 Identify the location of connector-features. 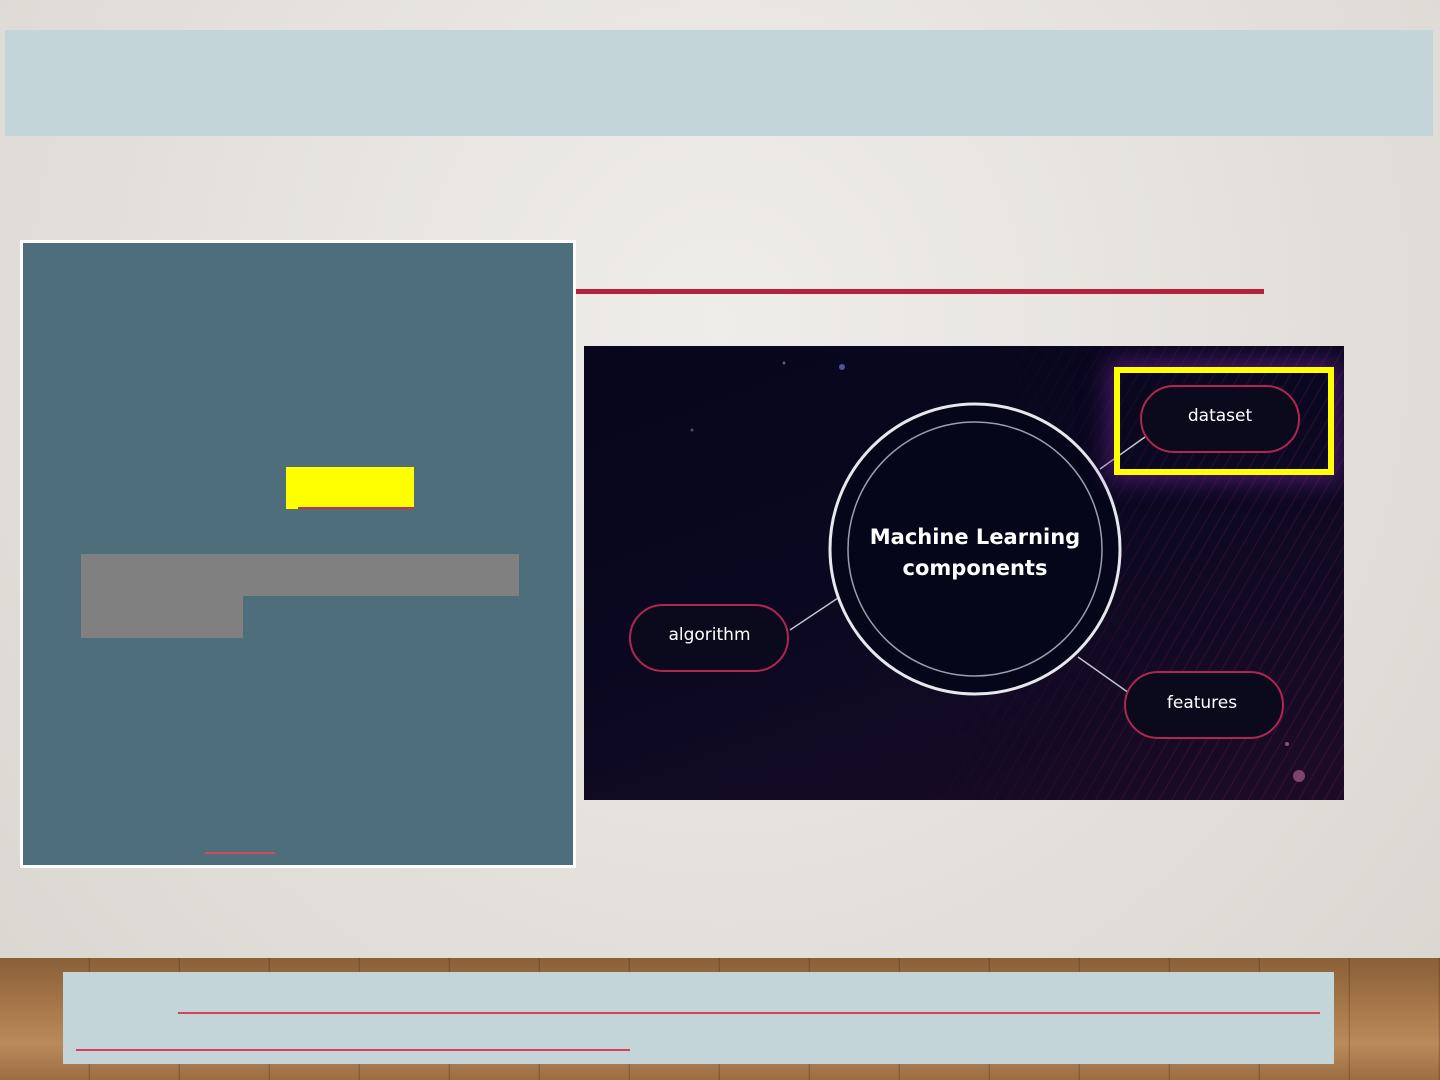
(1103, 675).